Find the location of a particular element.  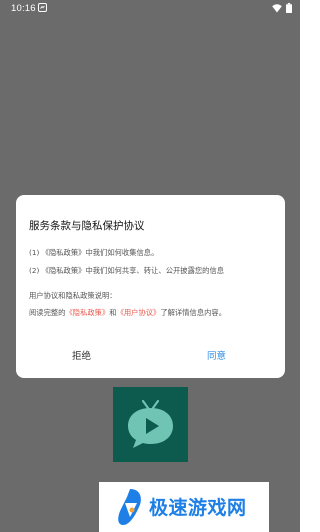

explanation-line: 阅读完整的《隐私政策》和《用户协议》了解详情信息内容。 is located at coordinates (127, 313).